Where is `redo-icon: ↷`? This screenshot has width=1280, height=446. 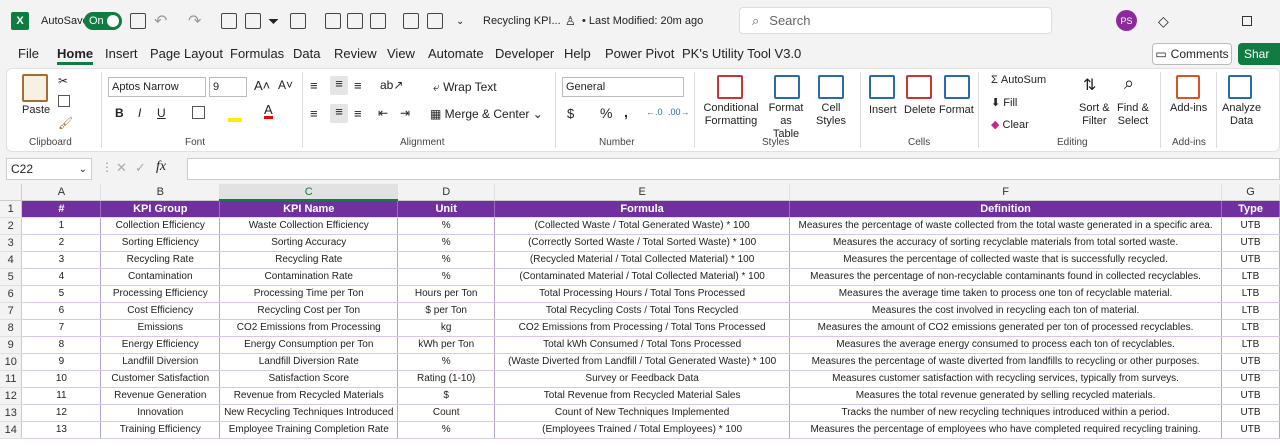
redo-icon: ↷ is located at coordinates (194, 21).